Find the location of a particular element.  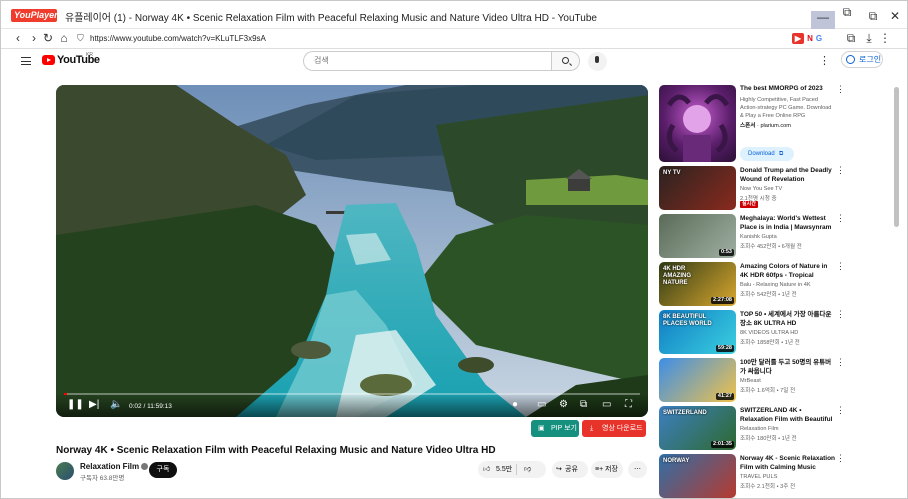

recommendation-thumbnail: NORWAY is located at coordinates (697, 476).